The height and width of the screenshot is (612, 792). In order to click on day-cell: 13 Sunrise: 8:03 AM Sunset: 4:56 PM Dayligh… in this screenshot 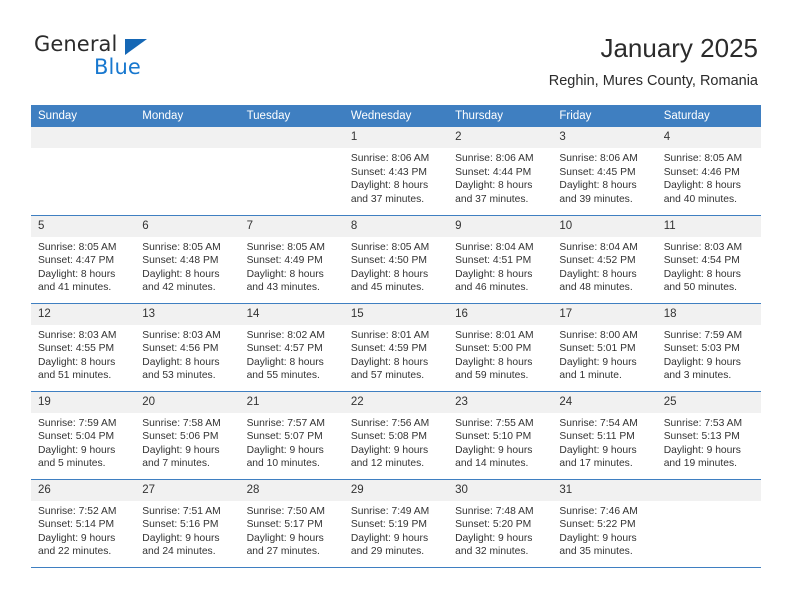, I will do `click(187, 346)`.